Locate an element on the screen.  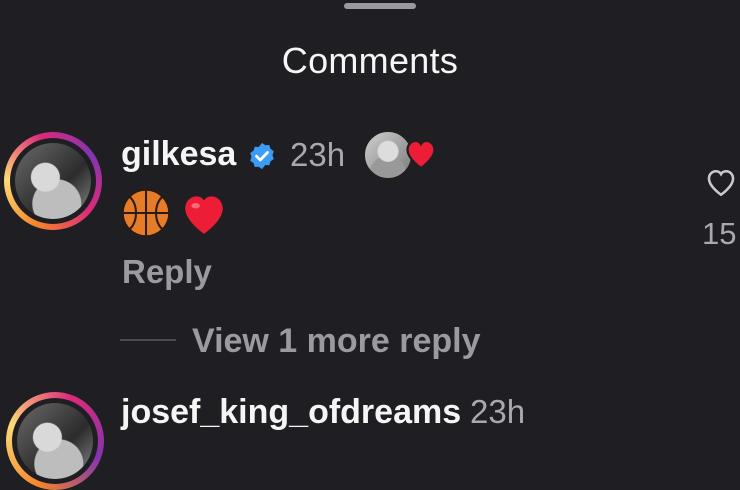
red-heart-emoji is located at coordinates (204, 215).